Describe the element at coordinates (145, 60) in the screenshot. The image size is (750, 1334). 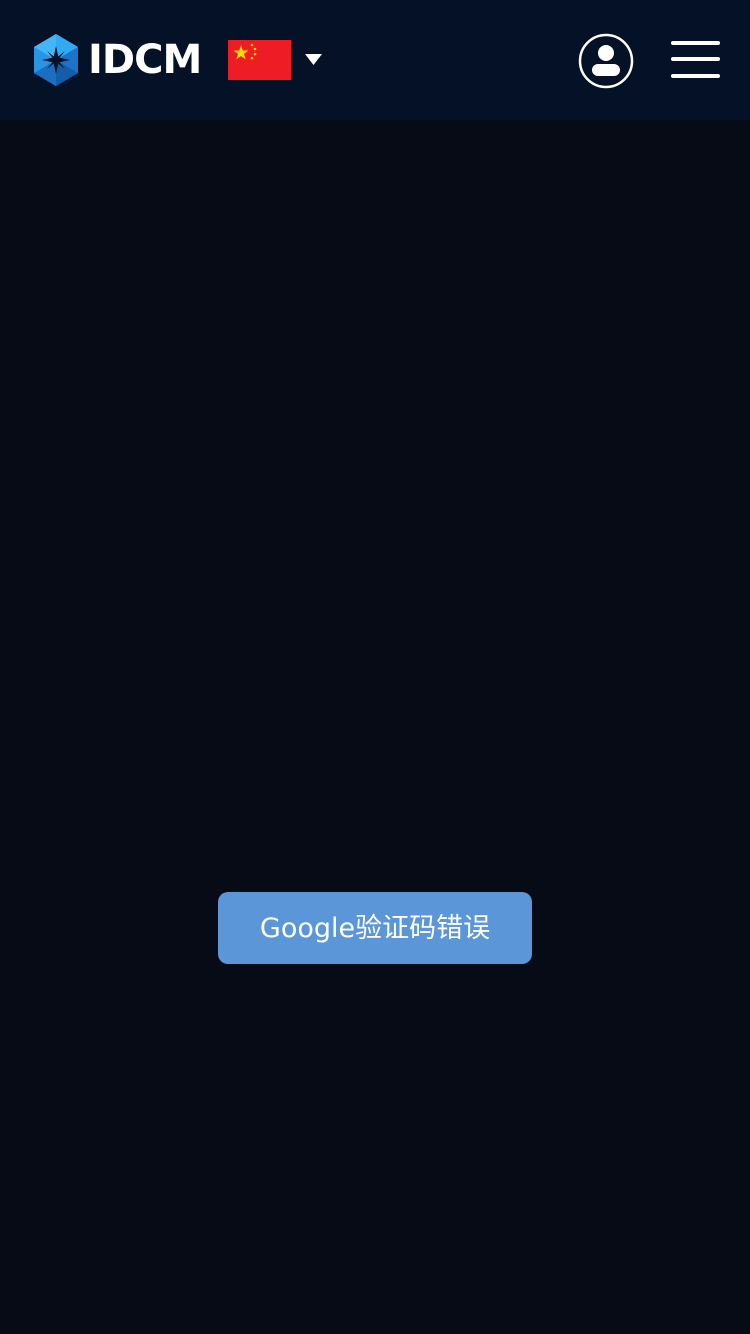
I see `brand-name: IDCM` at that location.